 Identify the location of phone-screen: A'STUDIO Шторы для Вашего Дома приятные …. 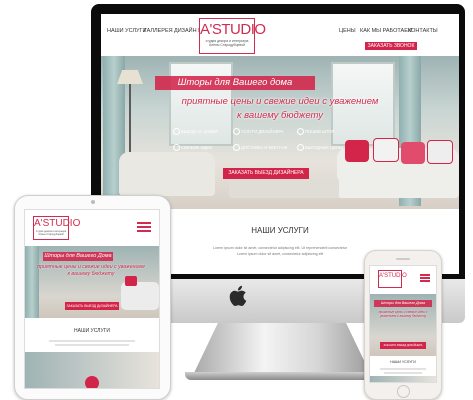
(403, 324).